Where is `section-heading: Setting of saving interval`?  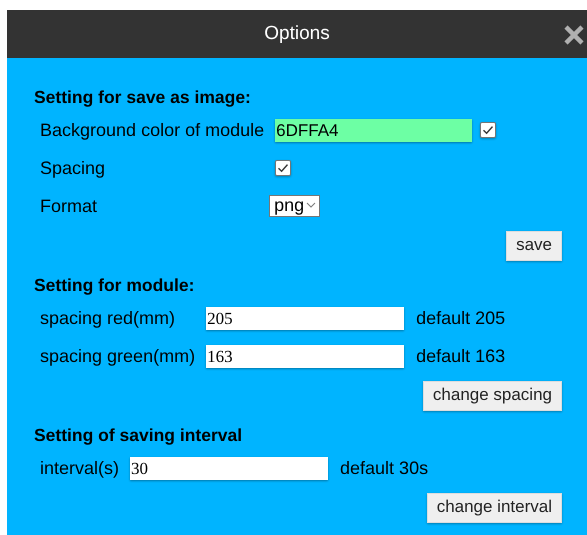
section-heading: Setting of saving interval is located at coordinates (139, 435).